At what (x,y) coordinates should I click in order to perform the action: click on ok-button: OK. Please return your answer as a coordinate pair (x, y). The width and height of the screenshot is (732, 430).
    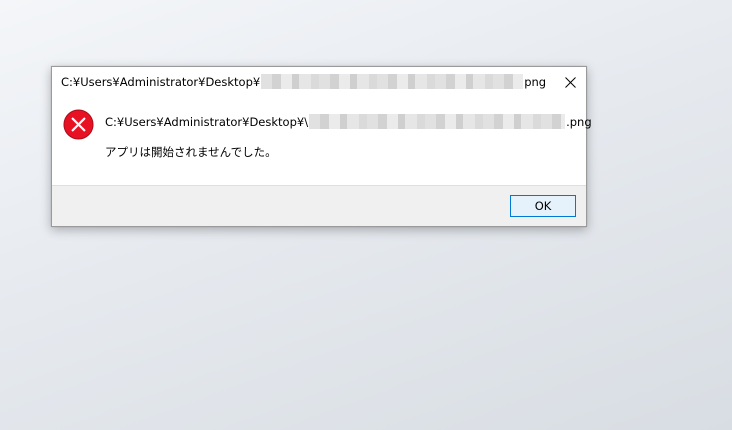
    Looking at the image, I should click on (543, 206).